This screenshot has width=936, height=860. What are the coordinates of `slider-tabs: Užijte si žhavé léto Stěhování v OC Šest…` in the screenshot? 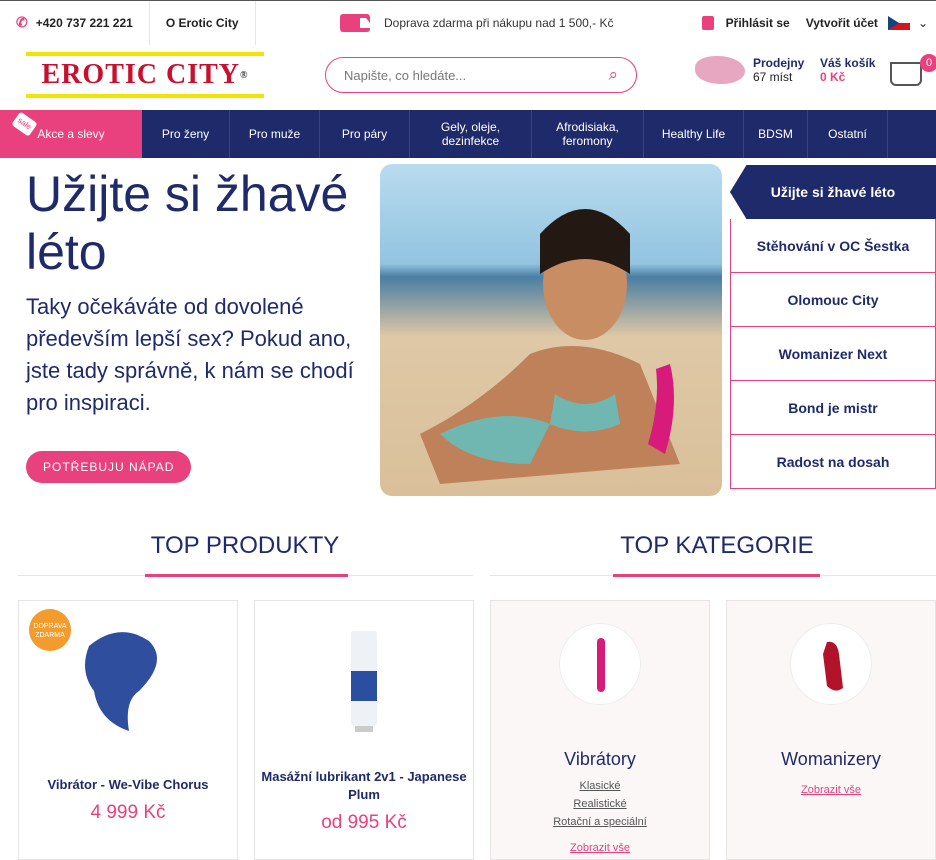 It's located at (833, 327).